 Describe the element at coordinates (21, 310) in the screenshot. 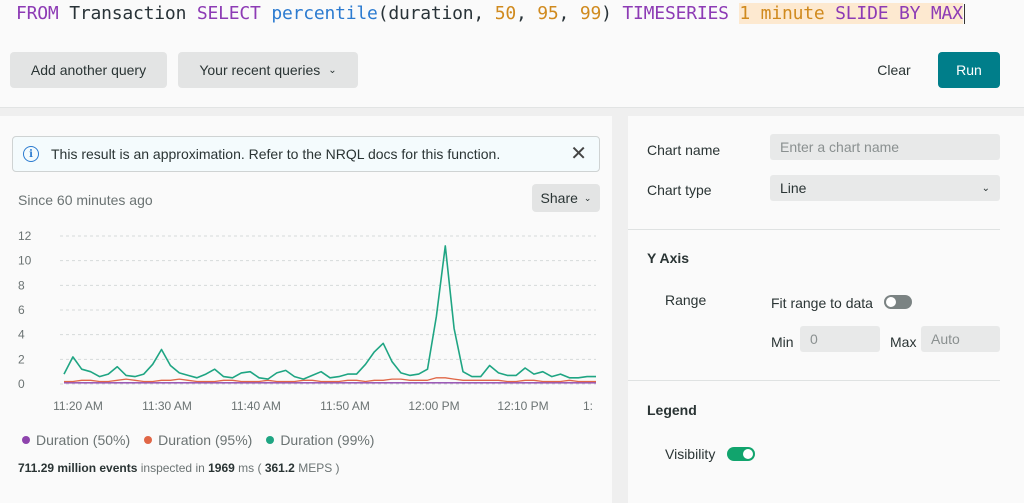

I see `y-tick-label: 6` at that location.